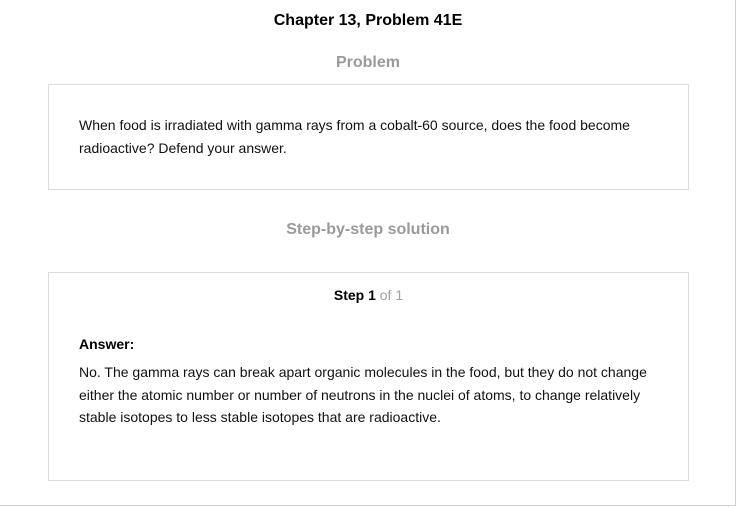 This screenshot has width=738, height=508. Describe the element at coordinates (391, 295) in the screenshot. I see `step-of-total: of 1` at that location.